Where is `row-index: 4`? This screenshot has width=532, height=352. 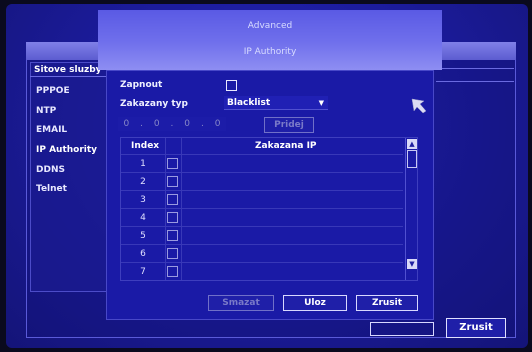
row-index: 4 is located at coordinates (143, 218).